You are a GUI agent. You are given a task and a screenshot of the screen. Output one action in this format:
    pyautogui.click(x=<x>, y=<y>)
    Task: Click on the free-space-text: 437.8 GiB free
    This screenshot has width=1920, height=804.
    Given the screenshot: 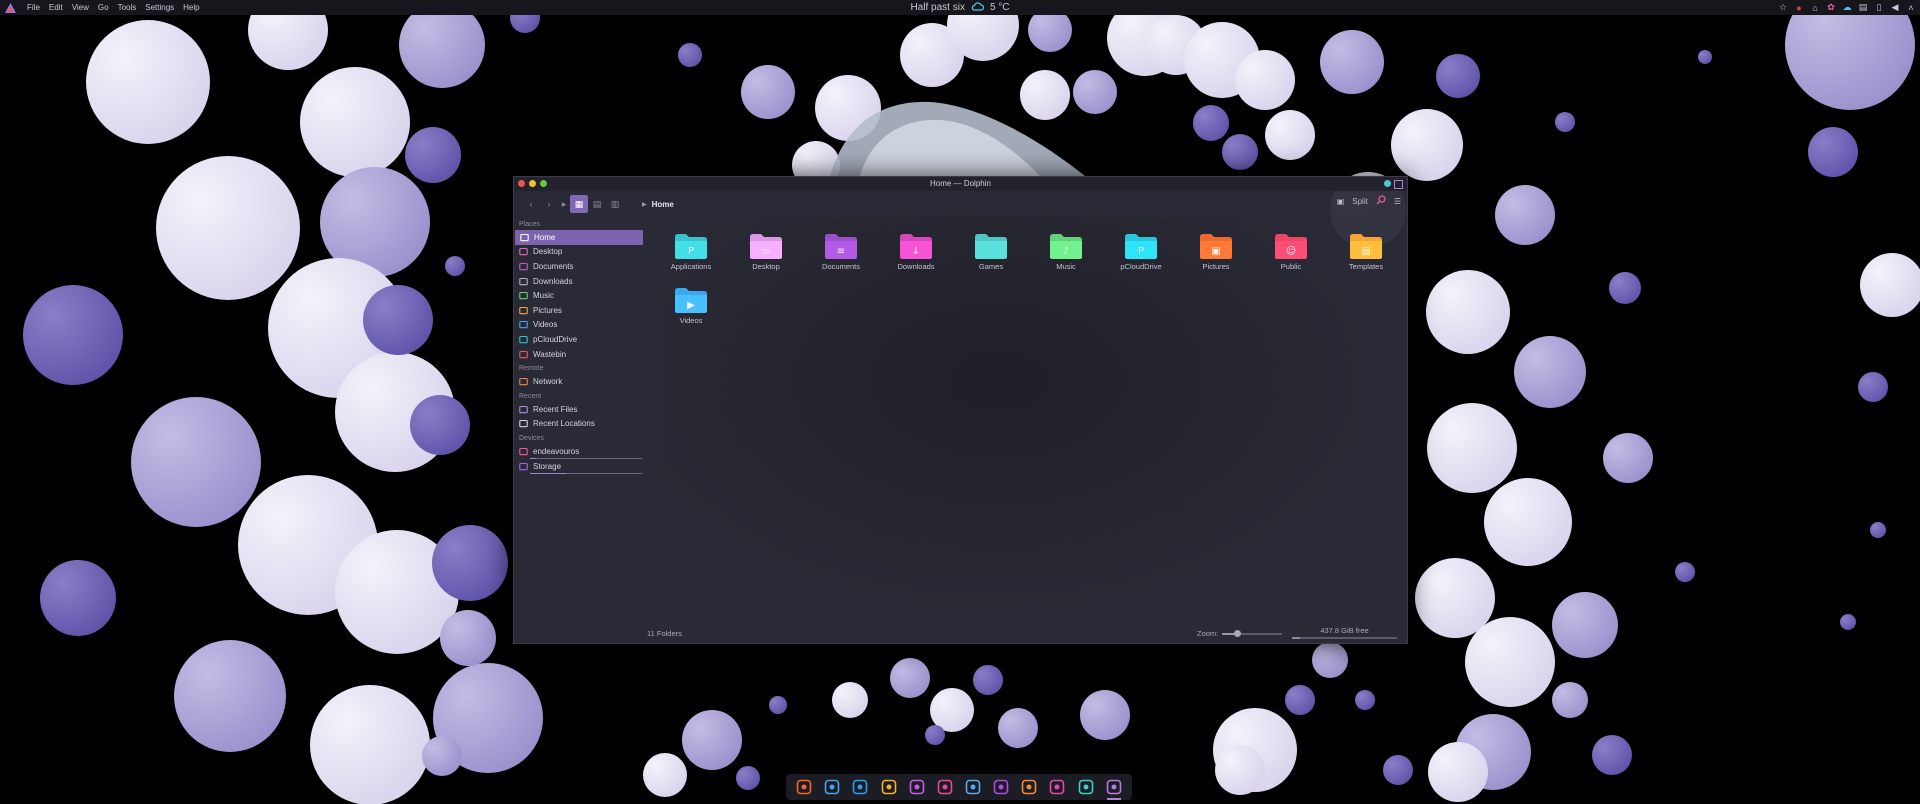 What is the action you would take?
    pyautogui.click(x=1344, y=630)
    